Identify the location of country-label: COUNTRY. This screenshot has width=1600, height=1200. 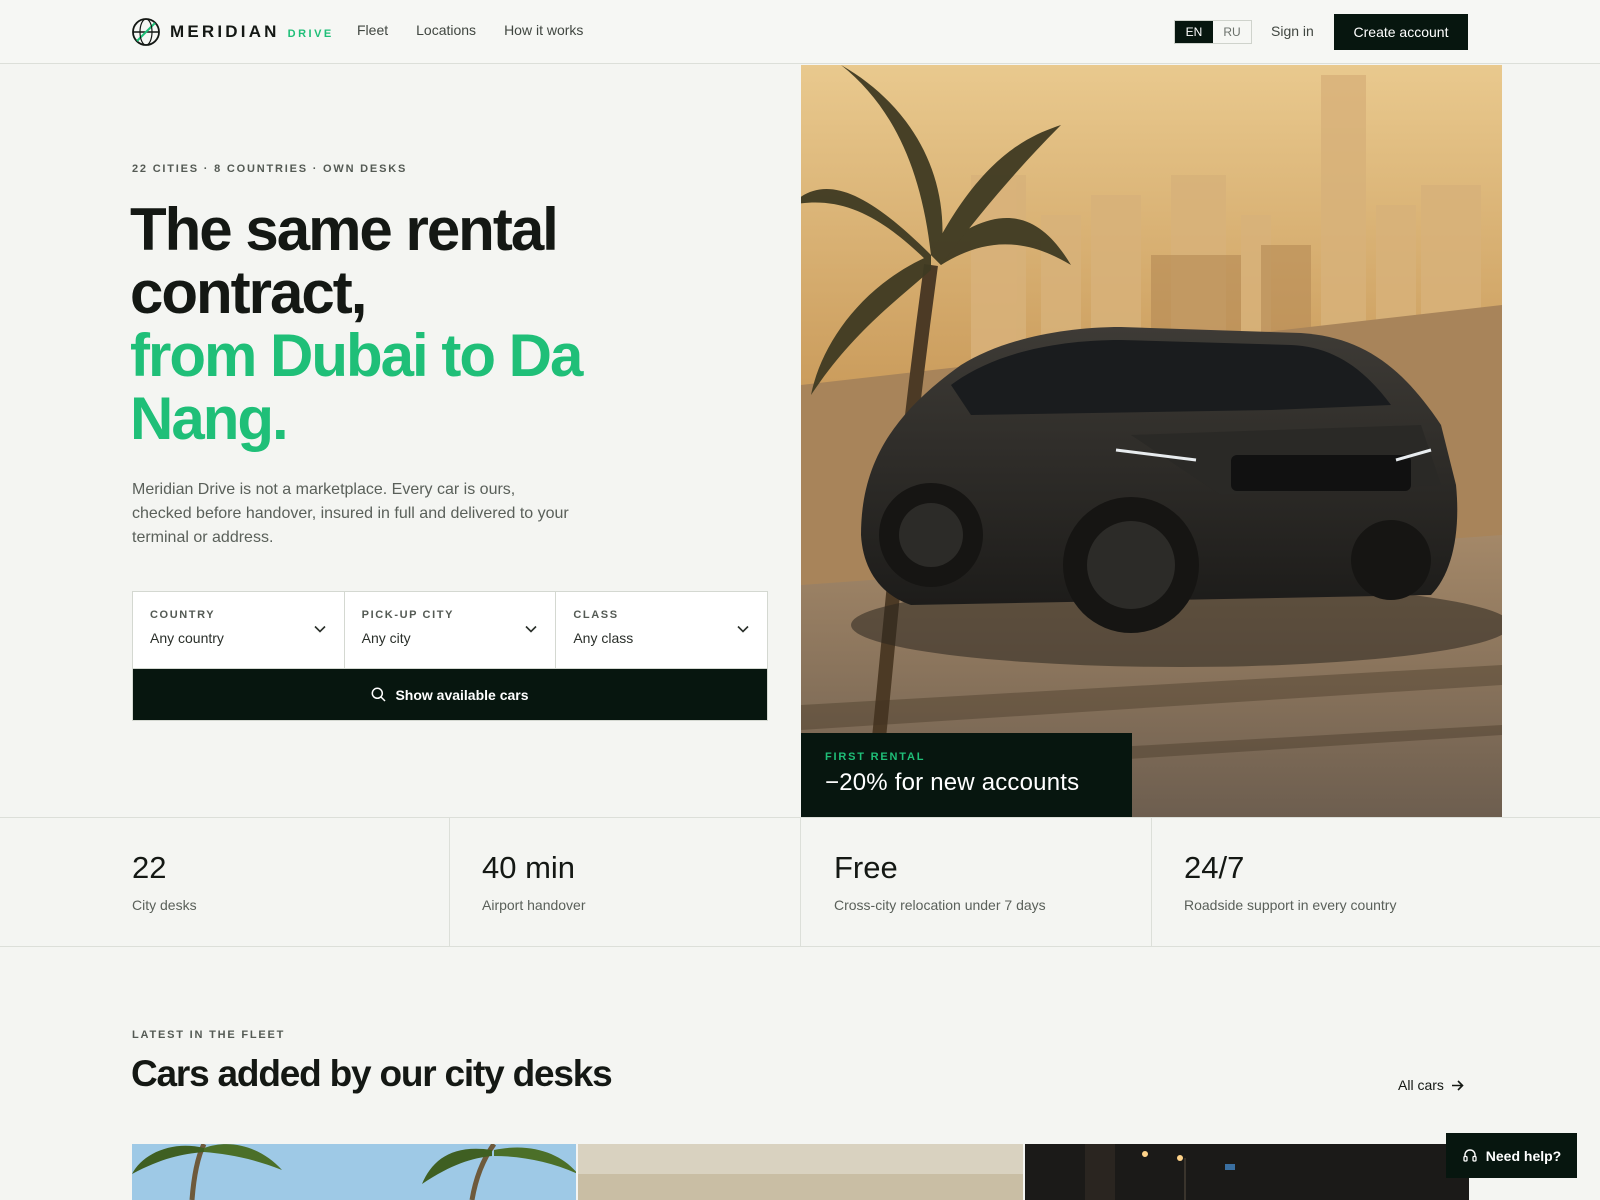
(183, 615).